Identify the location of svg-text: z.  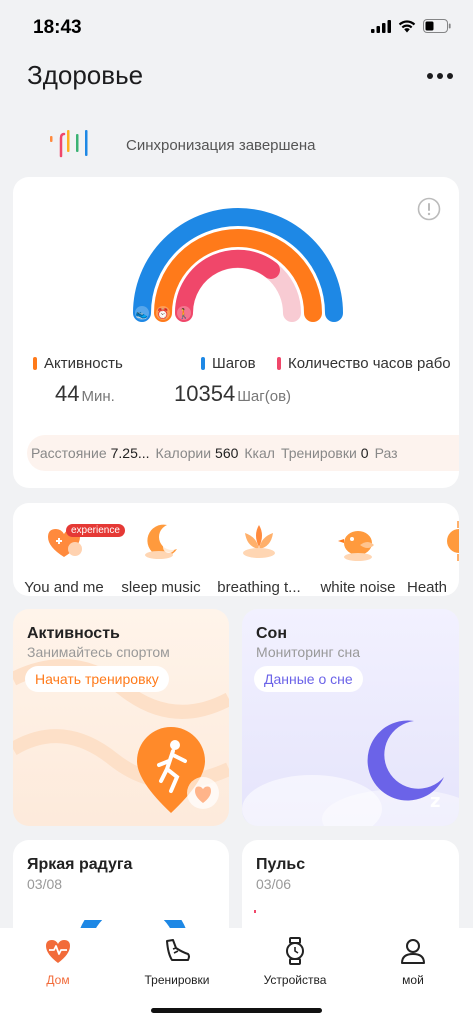
(435, 801).